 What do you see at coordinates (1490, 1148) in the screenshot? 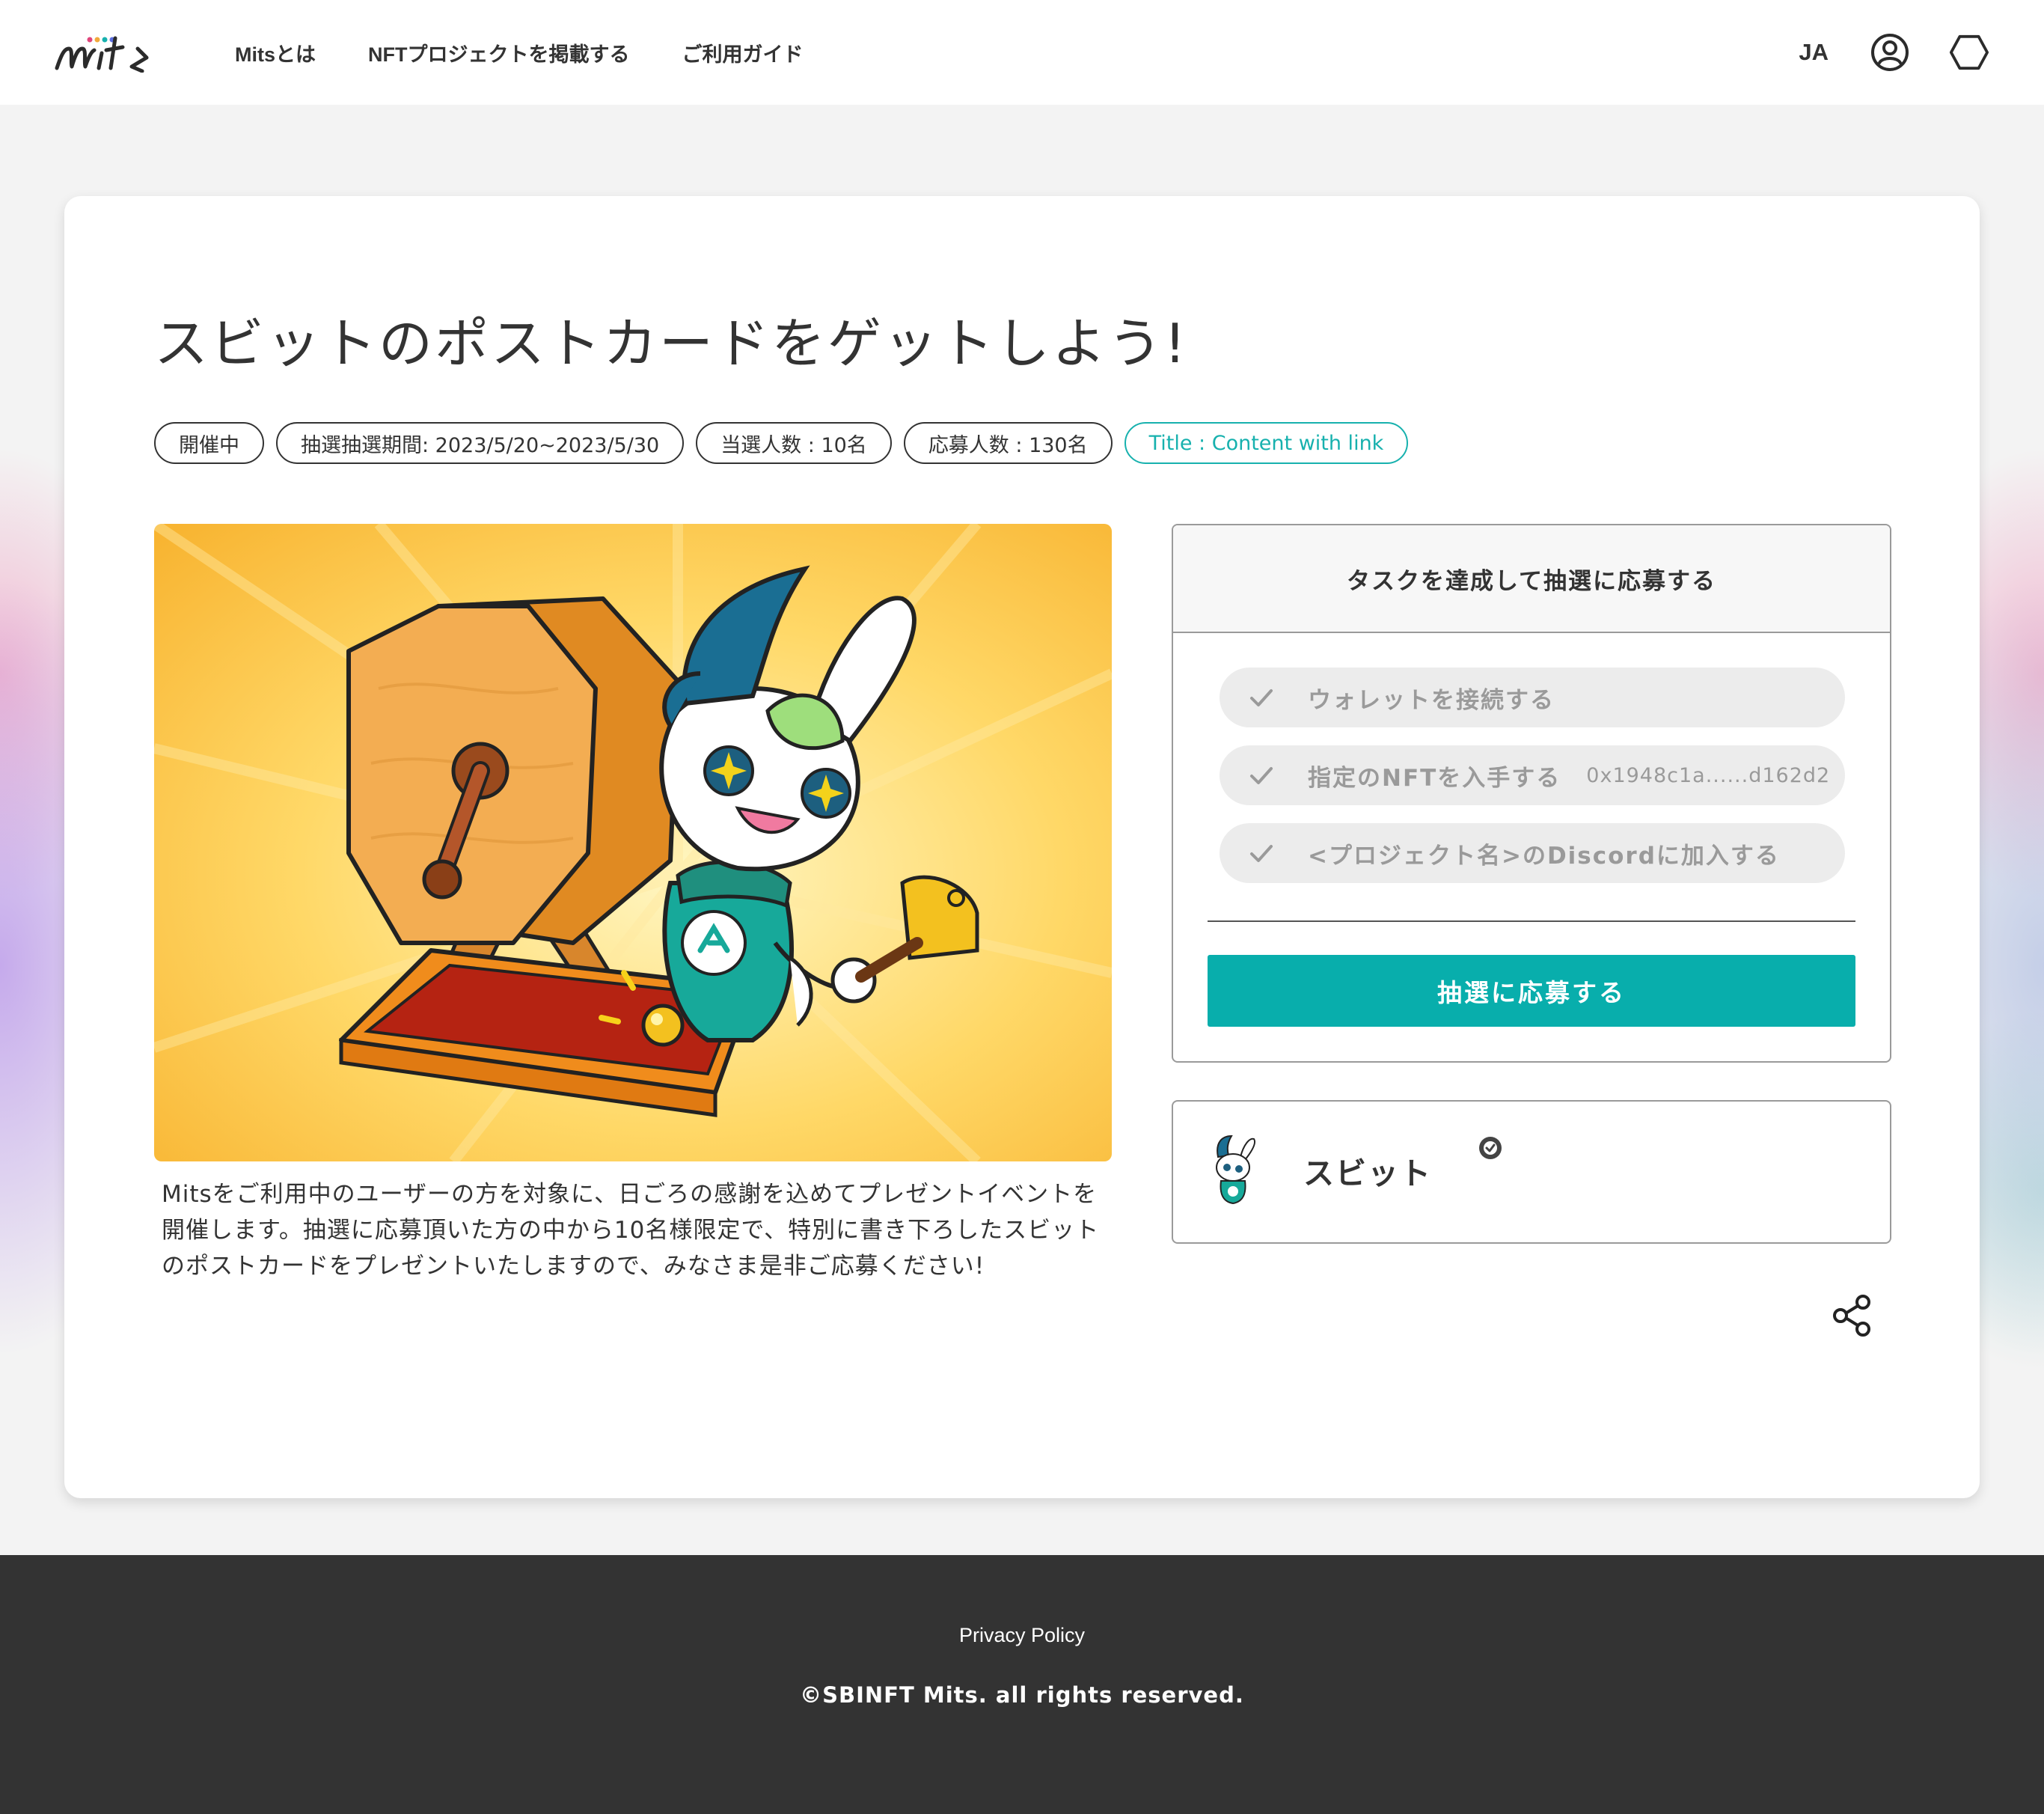
I see `verified-badge-icon` at bounding box center [1490, 1148].